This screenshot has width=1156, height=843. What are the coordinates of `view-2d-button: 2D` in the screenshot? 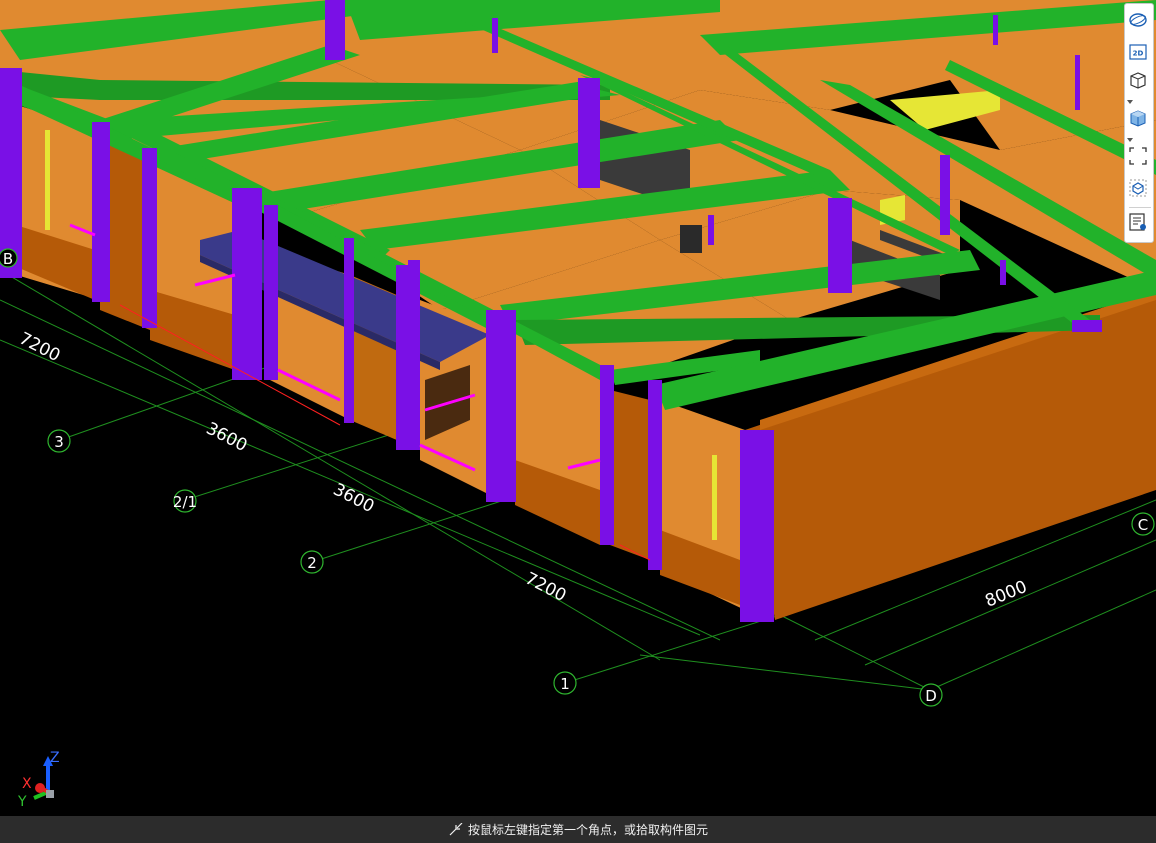 It's located at (1140, 54).